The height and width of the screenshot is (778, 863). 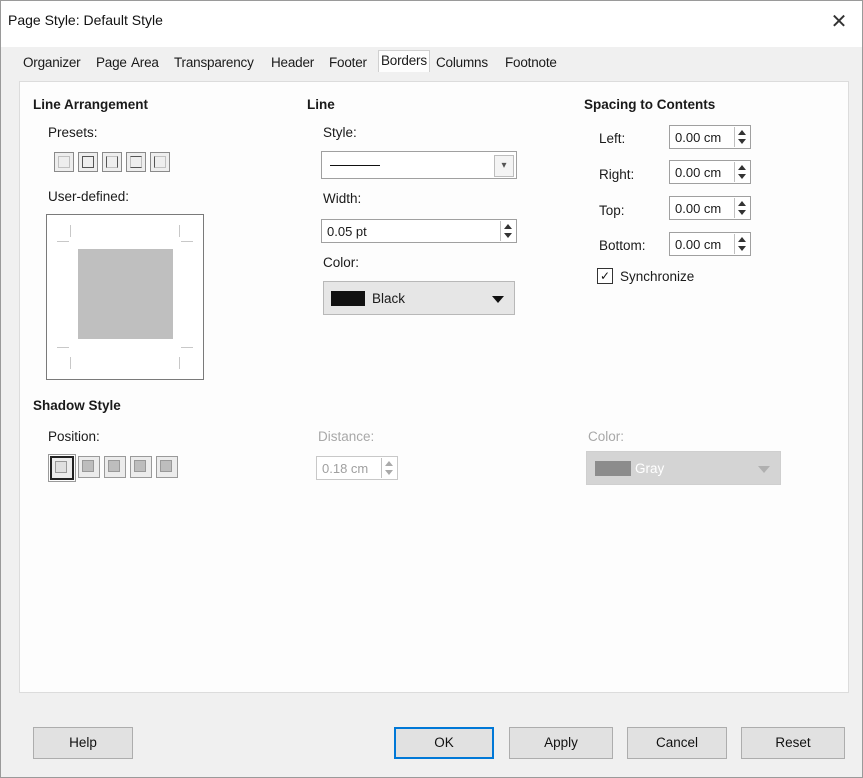 What do you see at coordinates (698, 244) in the screenshot?
I see `bottom-spacing-value: 0.00 cm` at bounding box center [698, 244].